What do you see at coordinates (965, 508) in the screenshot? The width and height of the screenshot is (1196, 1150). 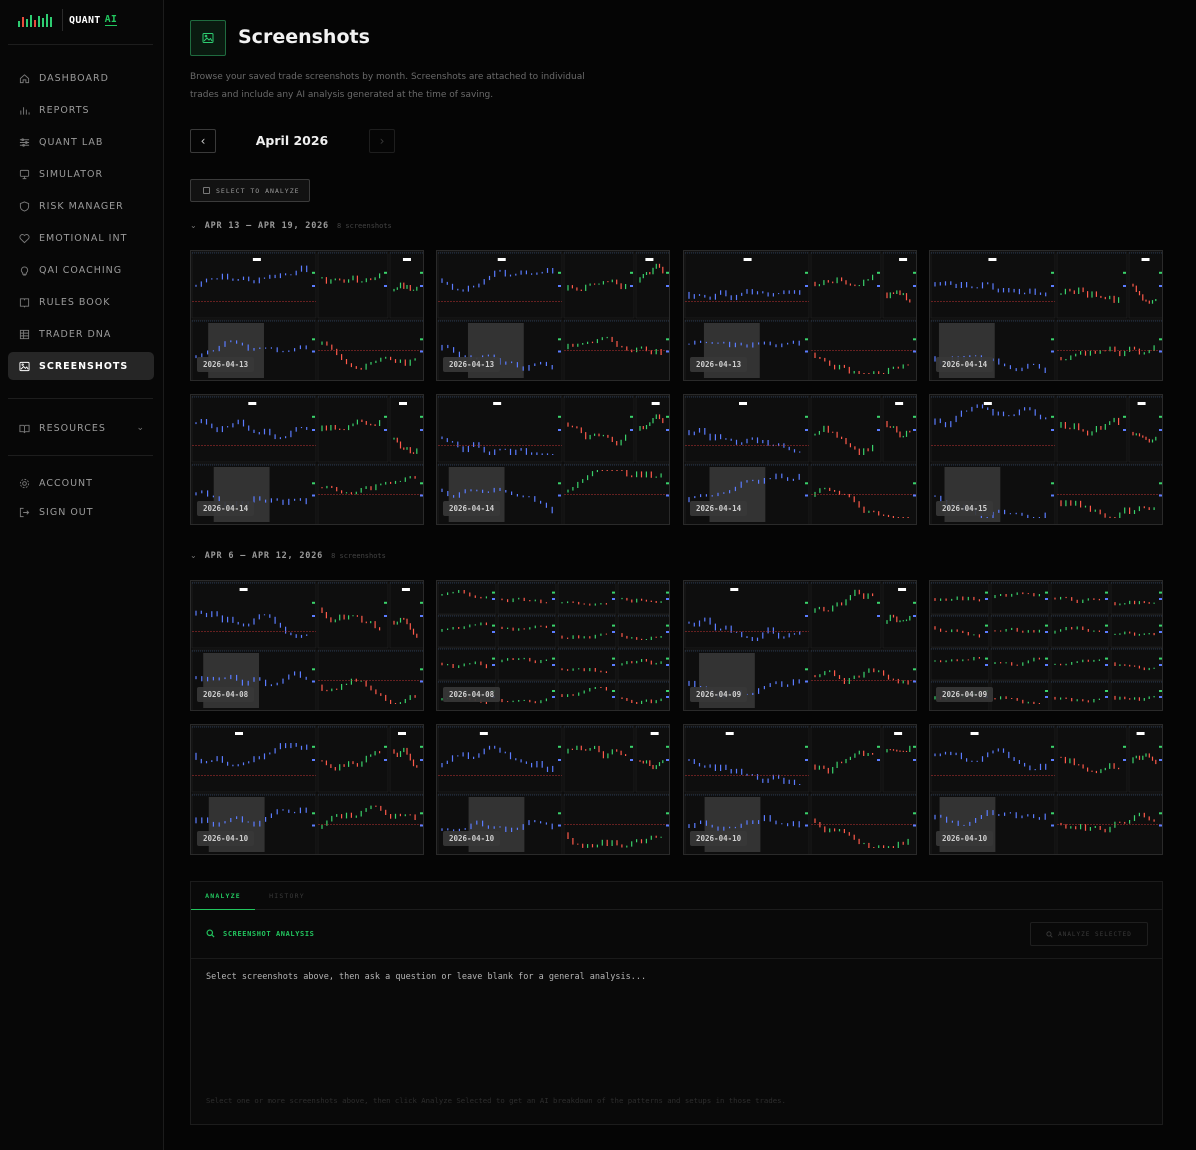 I see `screenshot-date: 2026-04-15` at bounding box center [965, 508].